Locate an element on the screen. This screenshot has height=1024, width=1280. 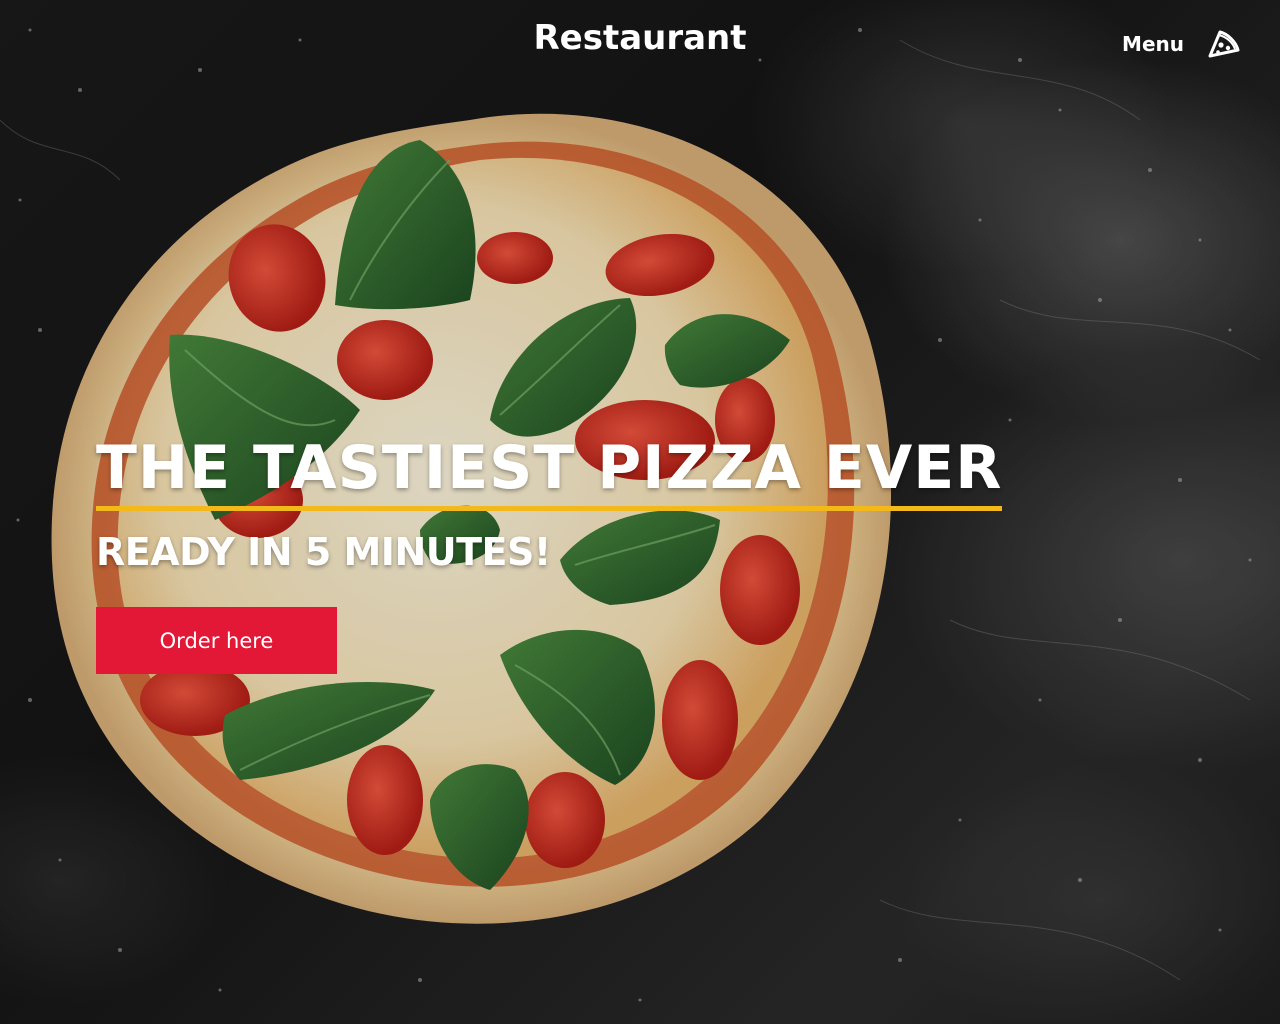
menu-button: Menu is located at coordinates (1182, 44).